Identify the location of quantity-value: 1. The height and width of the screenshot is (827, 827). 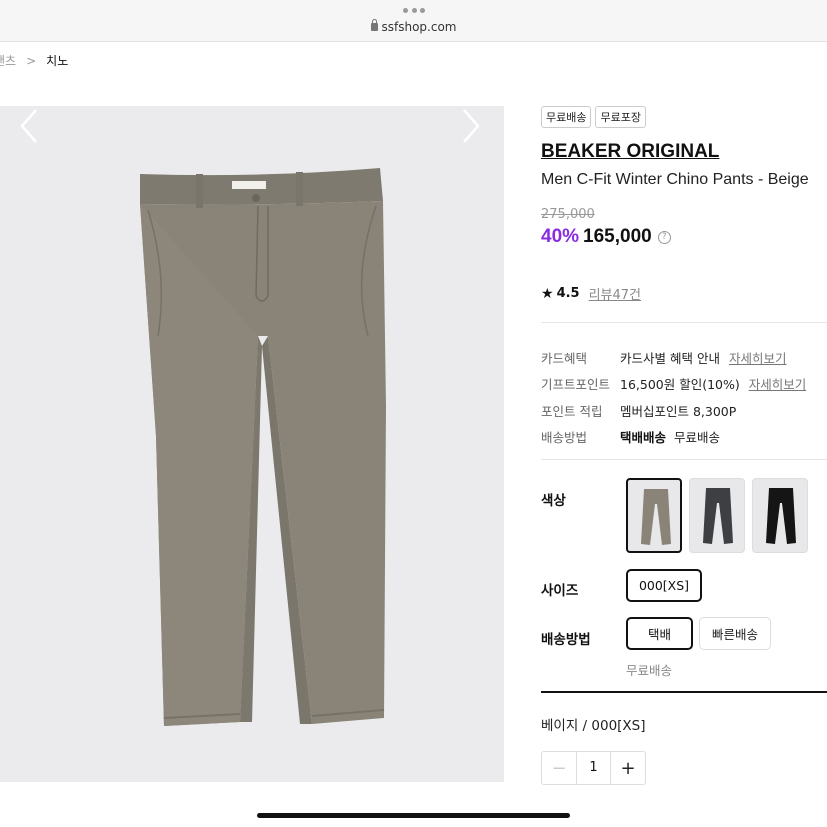
(593, 768).